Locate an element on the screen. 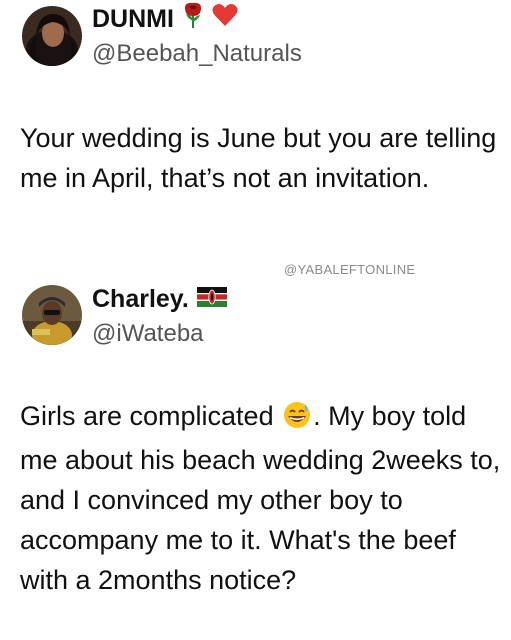 The image size is (511, 640). tweet-text-part-1: Girls are complicated is located at coordinates (147, 416).